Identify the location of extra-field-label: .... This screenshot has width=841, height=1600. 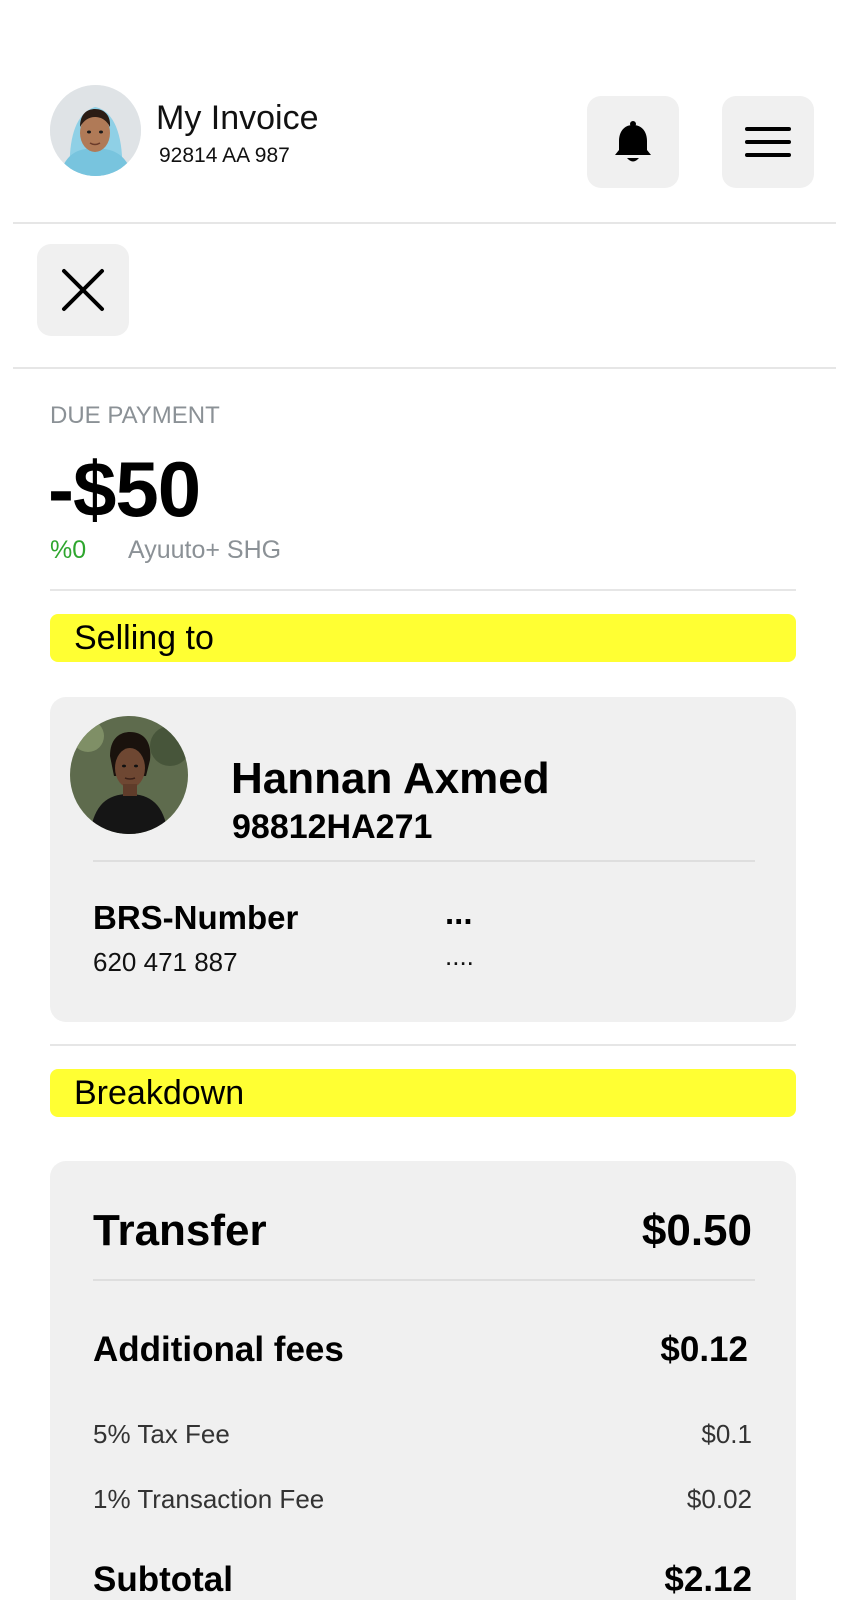
(459, 912).